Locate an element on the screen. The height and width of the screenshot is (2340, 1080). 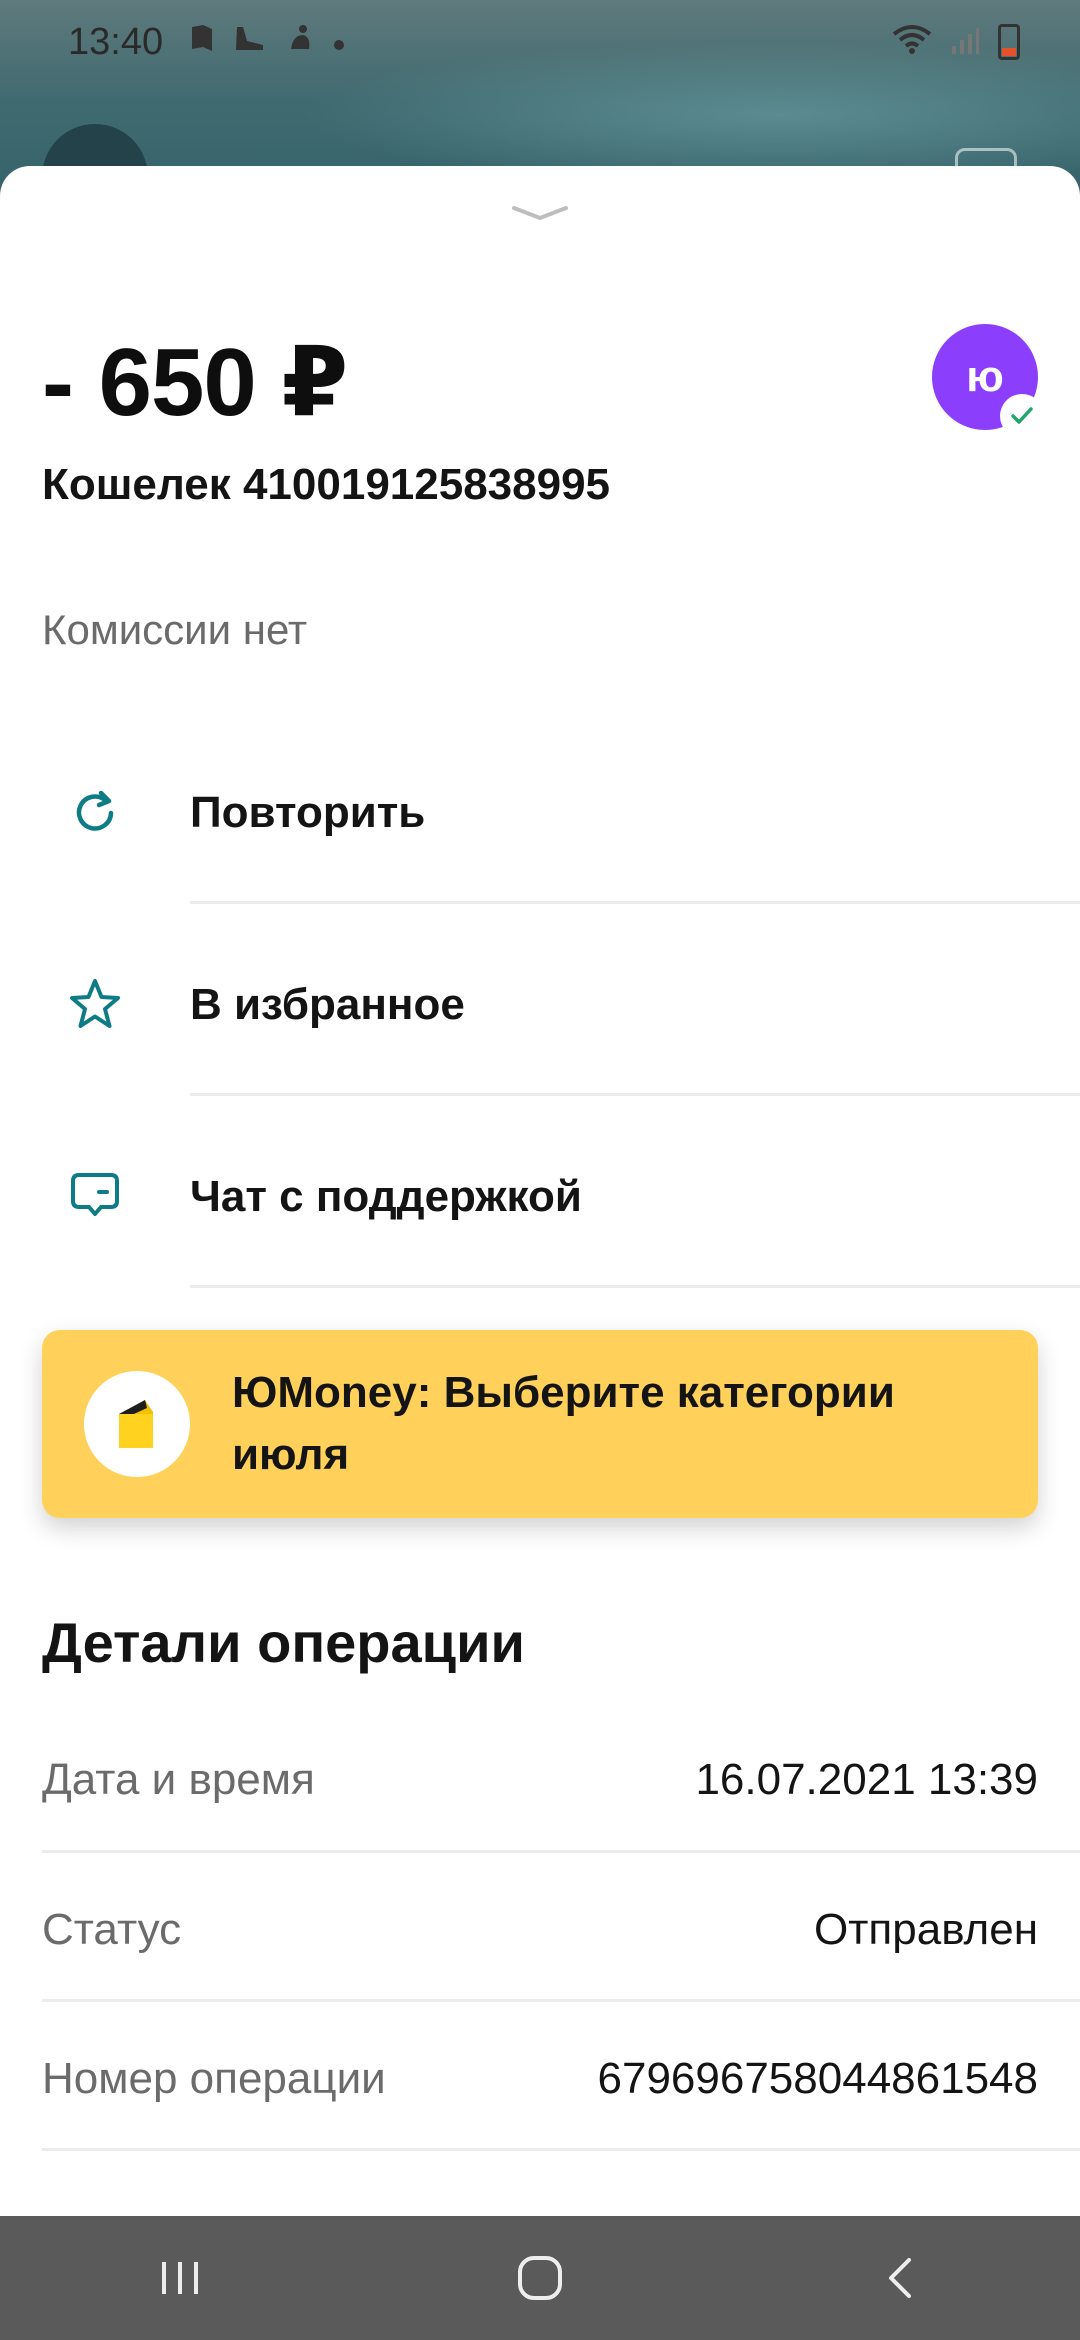
verified-check-icon is located at coordinates (1022, 416).